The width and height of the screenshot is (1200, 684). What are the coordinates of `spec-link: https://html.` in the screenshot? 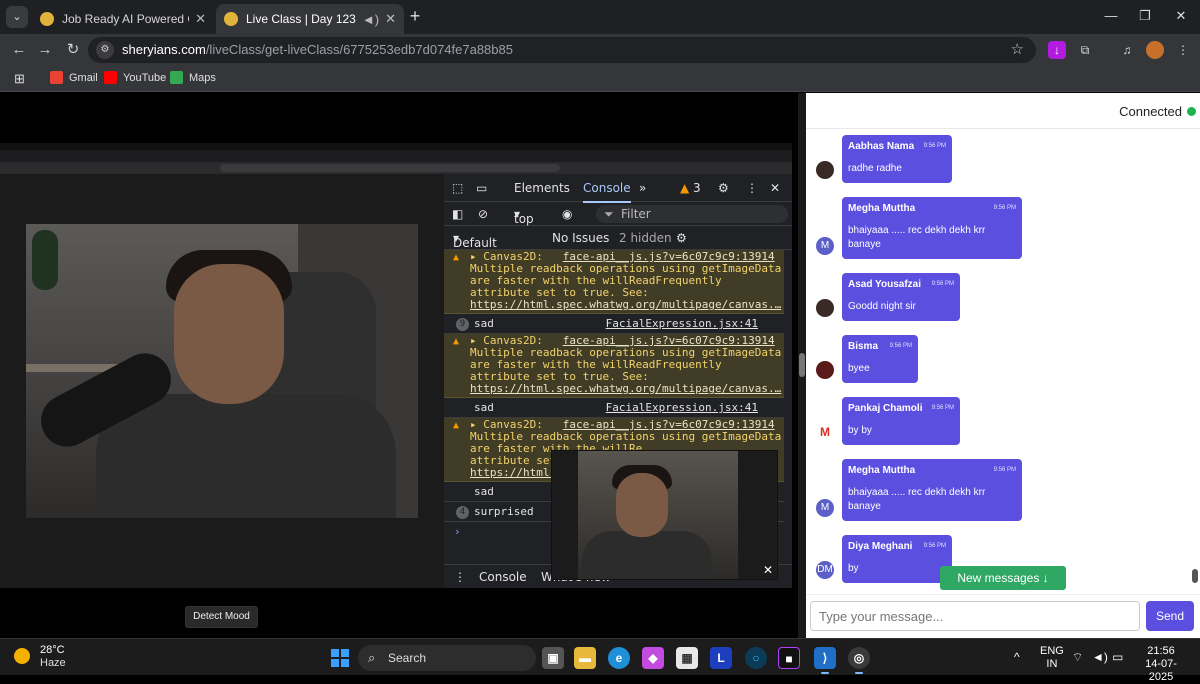 It's located at (513, 472).